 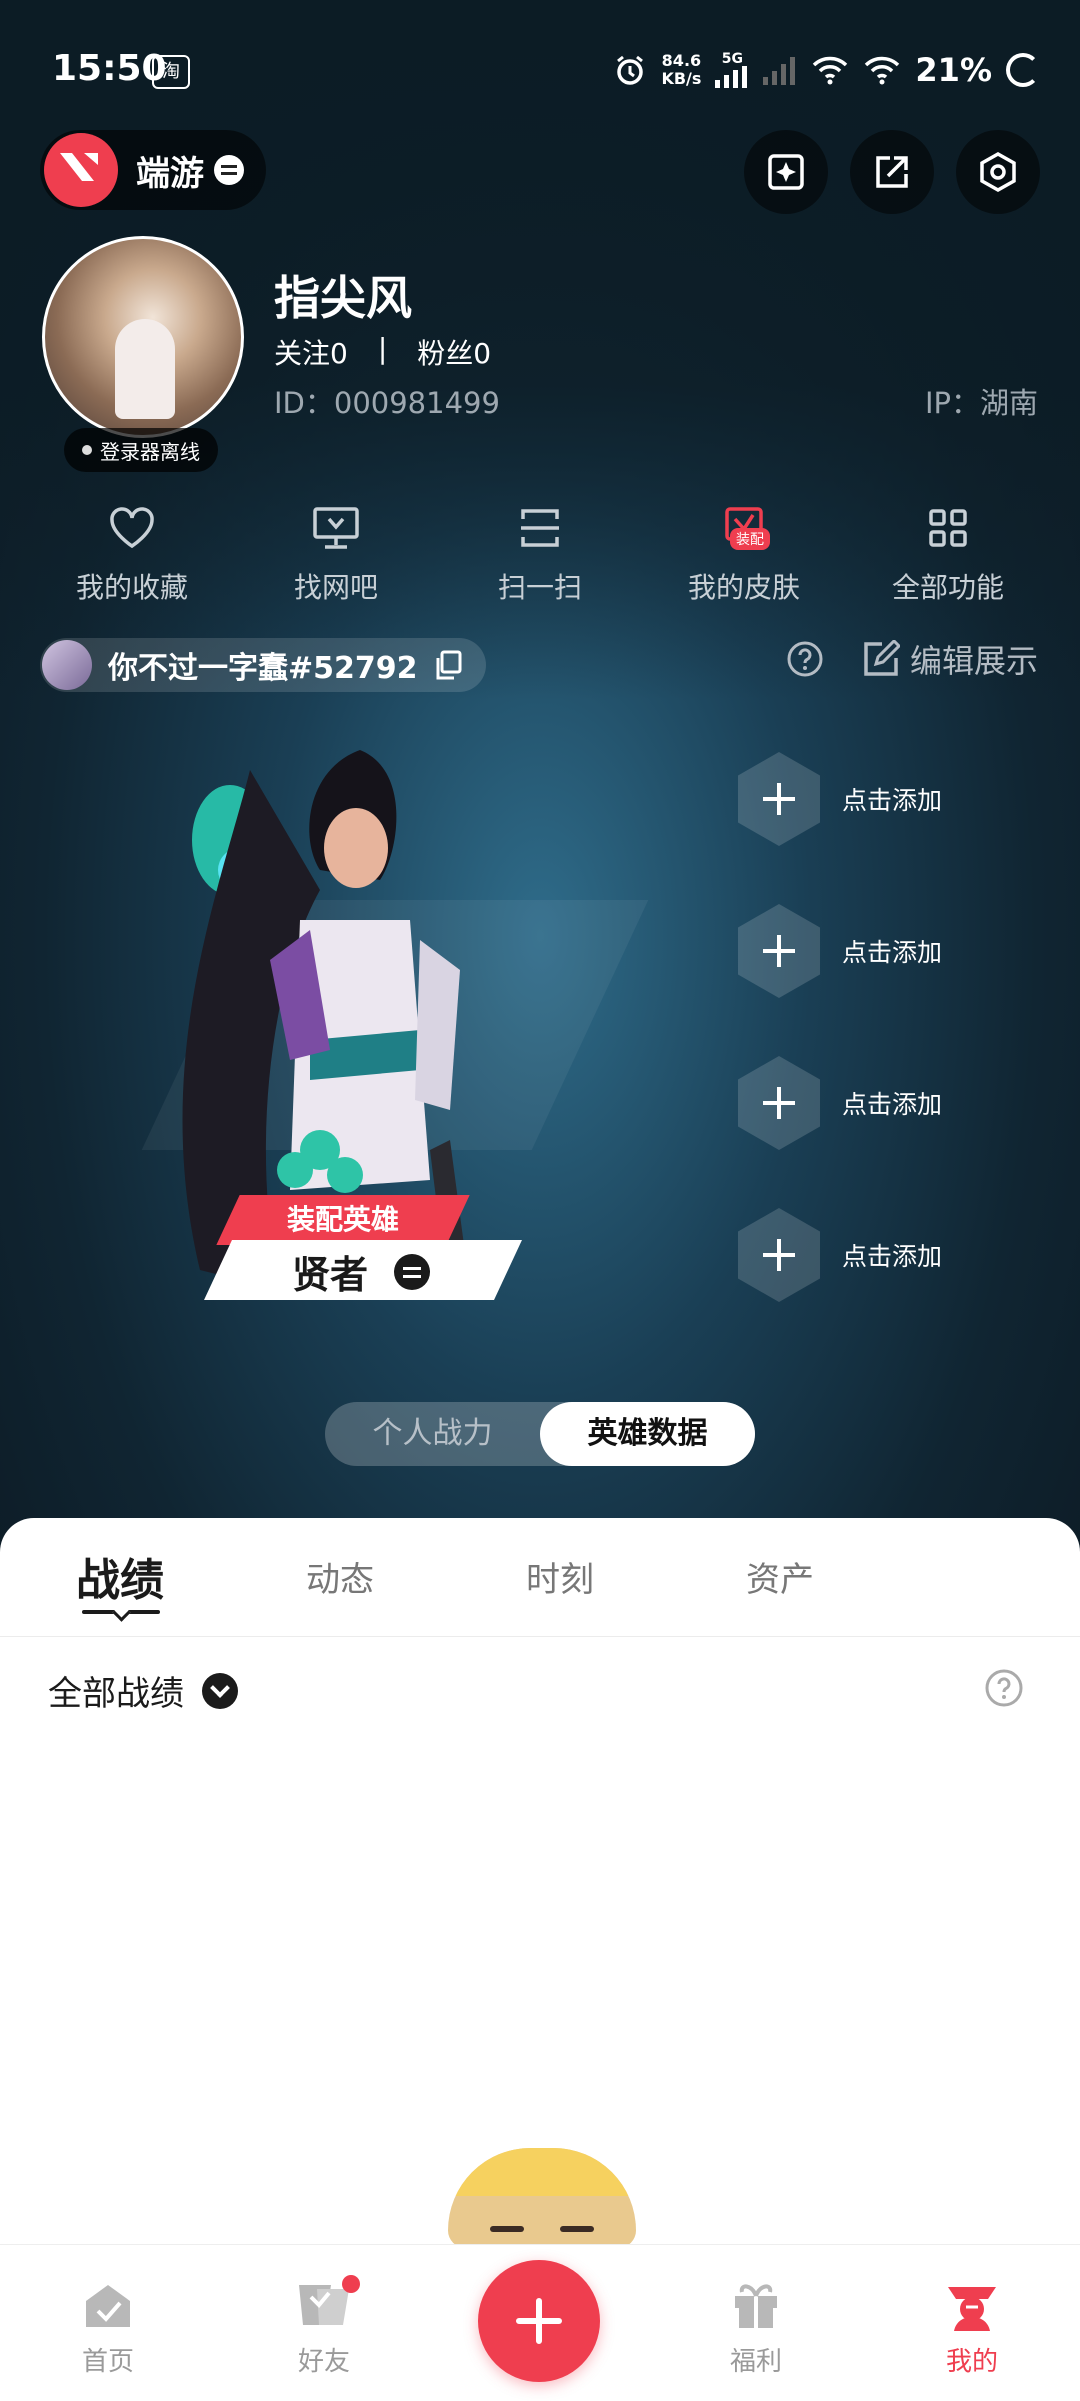 What do you see at coordinates (744, 555) in the screenshot?
I see `my-skins-button: 装配 我的皮肤` at bounding box center [744, 555].